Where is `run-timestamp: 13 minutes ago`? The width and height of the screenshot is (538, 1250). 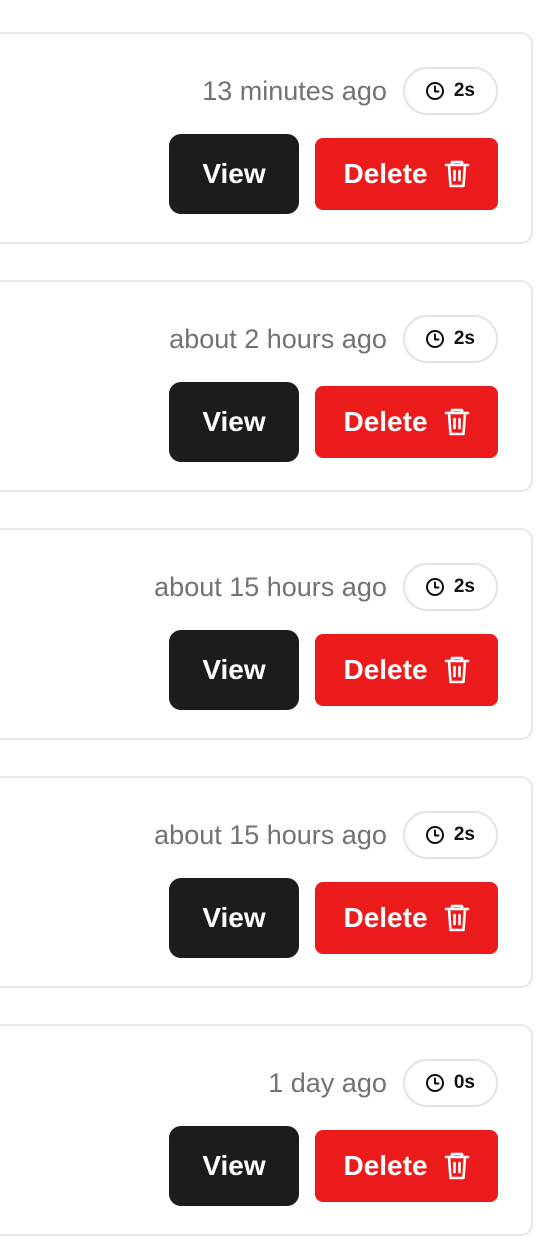 run-timestamp: 13 minutes ago is located at coordinates (294, 90).